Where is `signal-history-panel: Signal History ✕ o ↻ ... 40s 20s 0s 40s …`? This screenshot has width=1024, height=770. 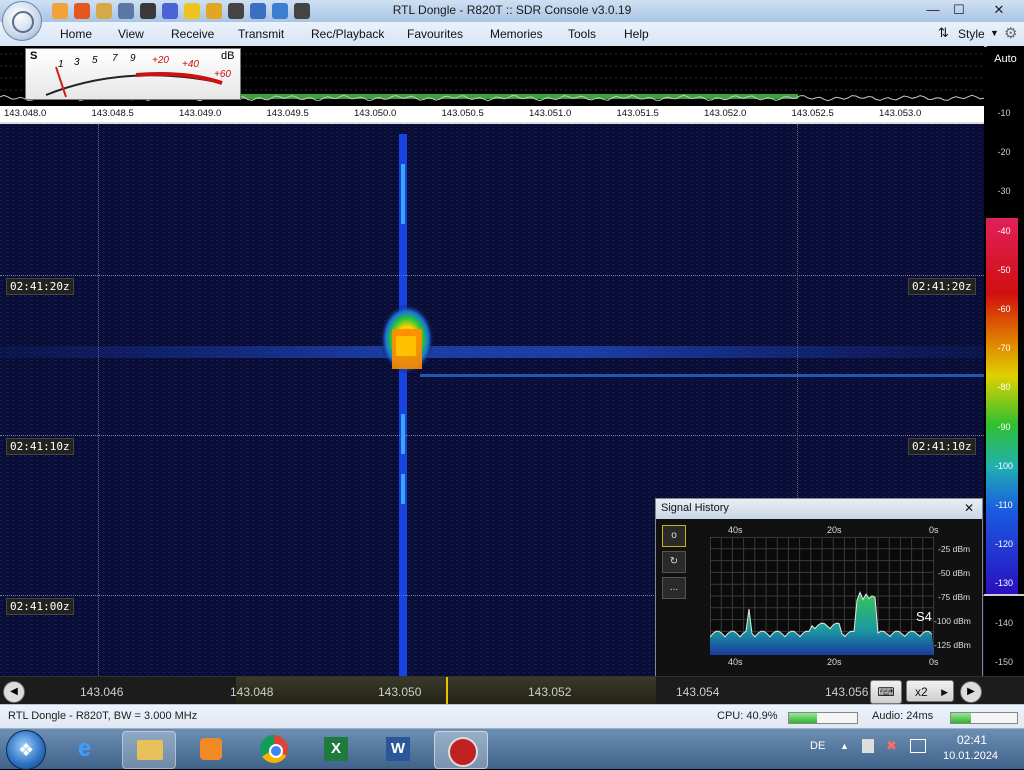 signal-history-panel: Signal History ✕ o ↻ ... 40s 20s 0s 40s … is located at coordinates (819, 588).